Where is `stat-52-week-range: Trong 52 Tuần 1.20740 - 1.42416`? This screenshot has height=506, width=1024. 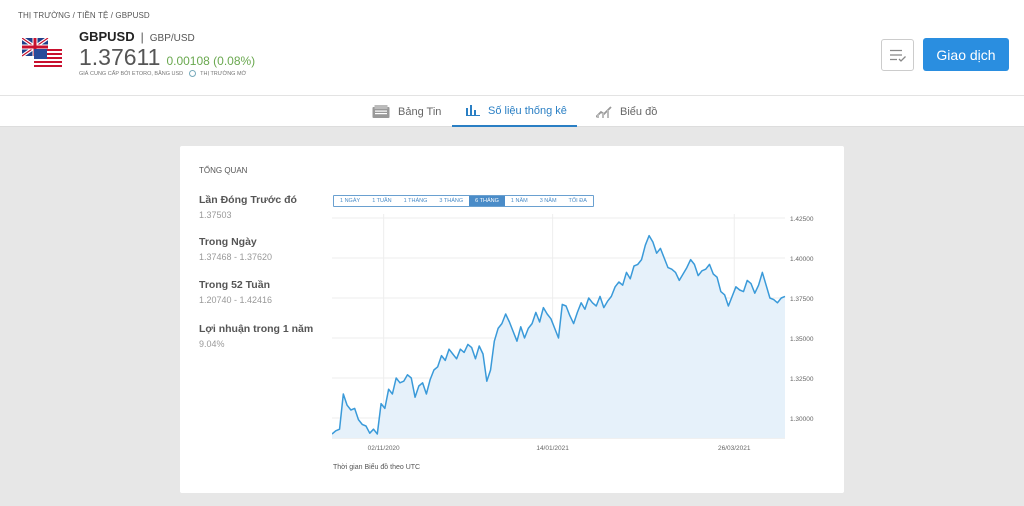 stat-52-week-range: Trong 52 Tuần 1.20740 - 1.42416 is located at coordinates (235, 292).